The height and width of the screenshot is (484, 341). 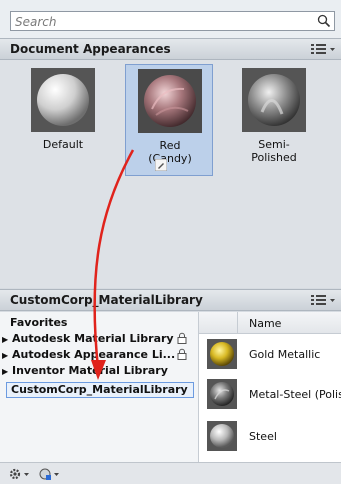 What do you see at coordinates (90, 49) in the screenshot?
I see `document-appearances-title: Document Appearances` at bounding box center [90, 49].